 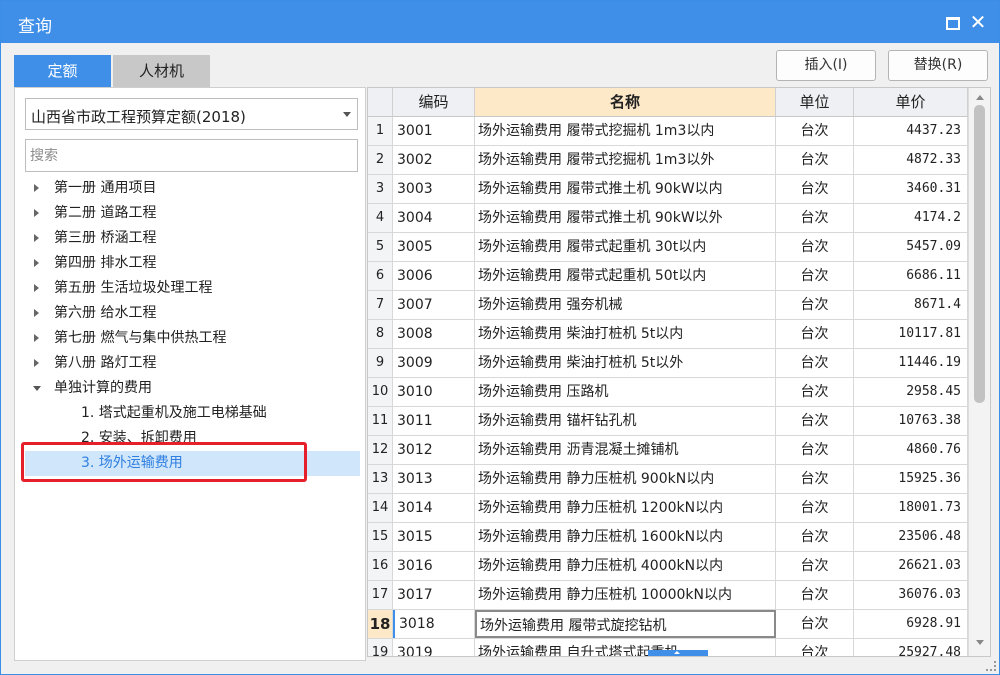 I want to click on cell-code: 3016, so click(x=434, y=566).